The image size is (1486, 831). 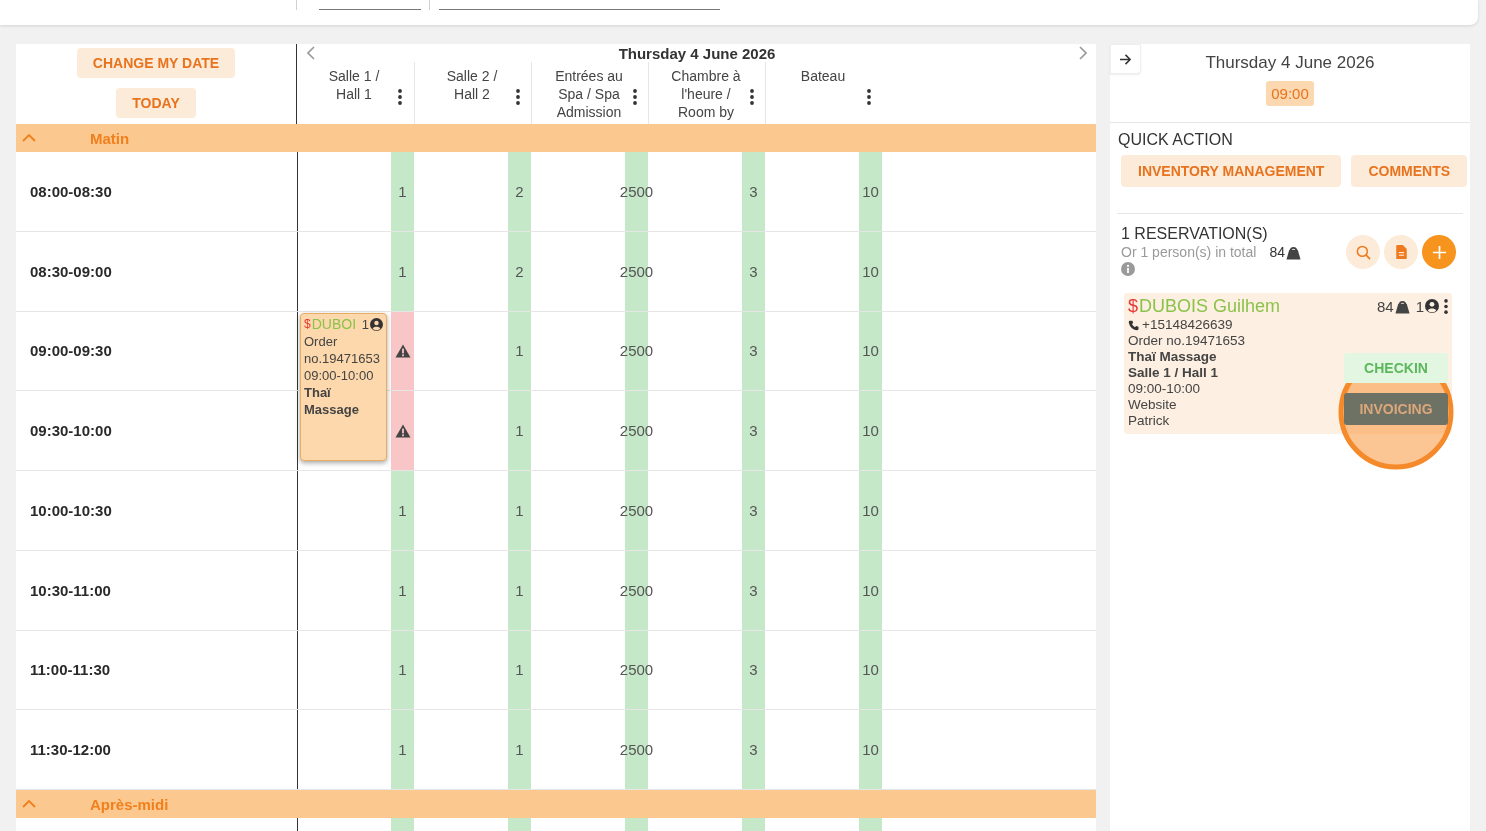 What do you see at coordinates (1149, 421) in the screenshot?
I see `staff-name: Patrick` at bounding box center [1149, 421].